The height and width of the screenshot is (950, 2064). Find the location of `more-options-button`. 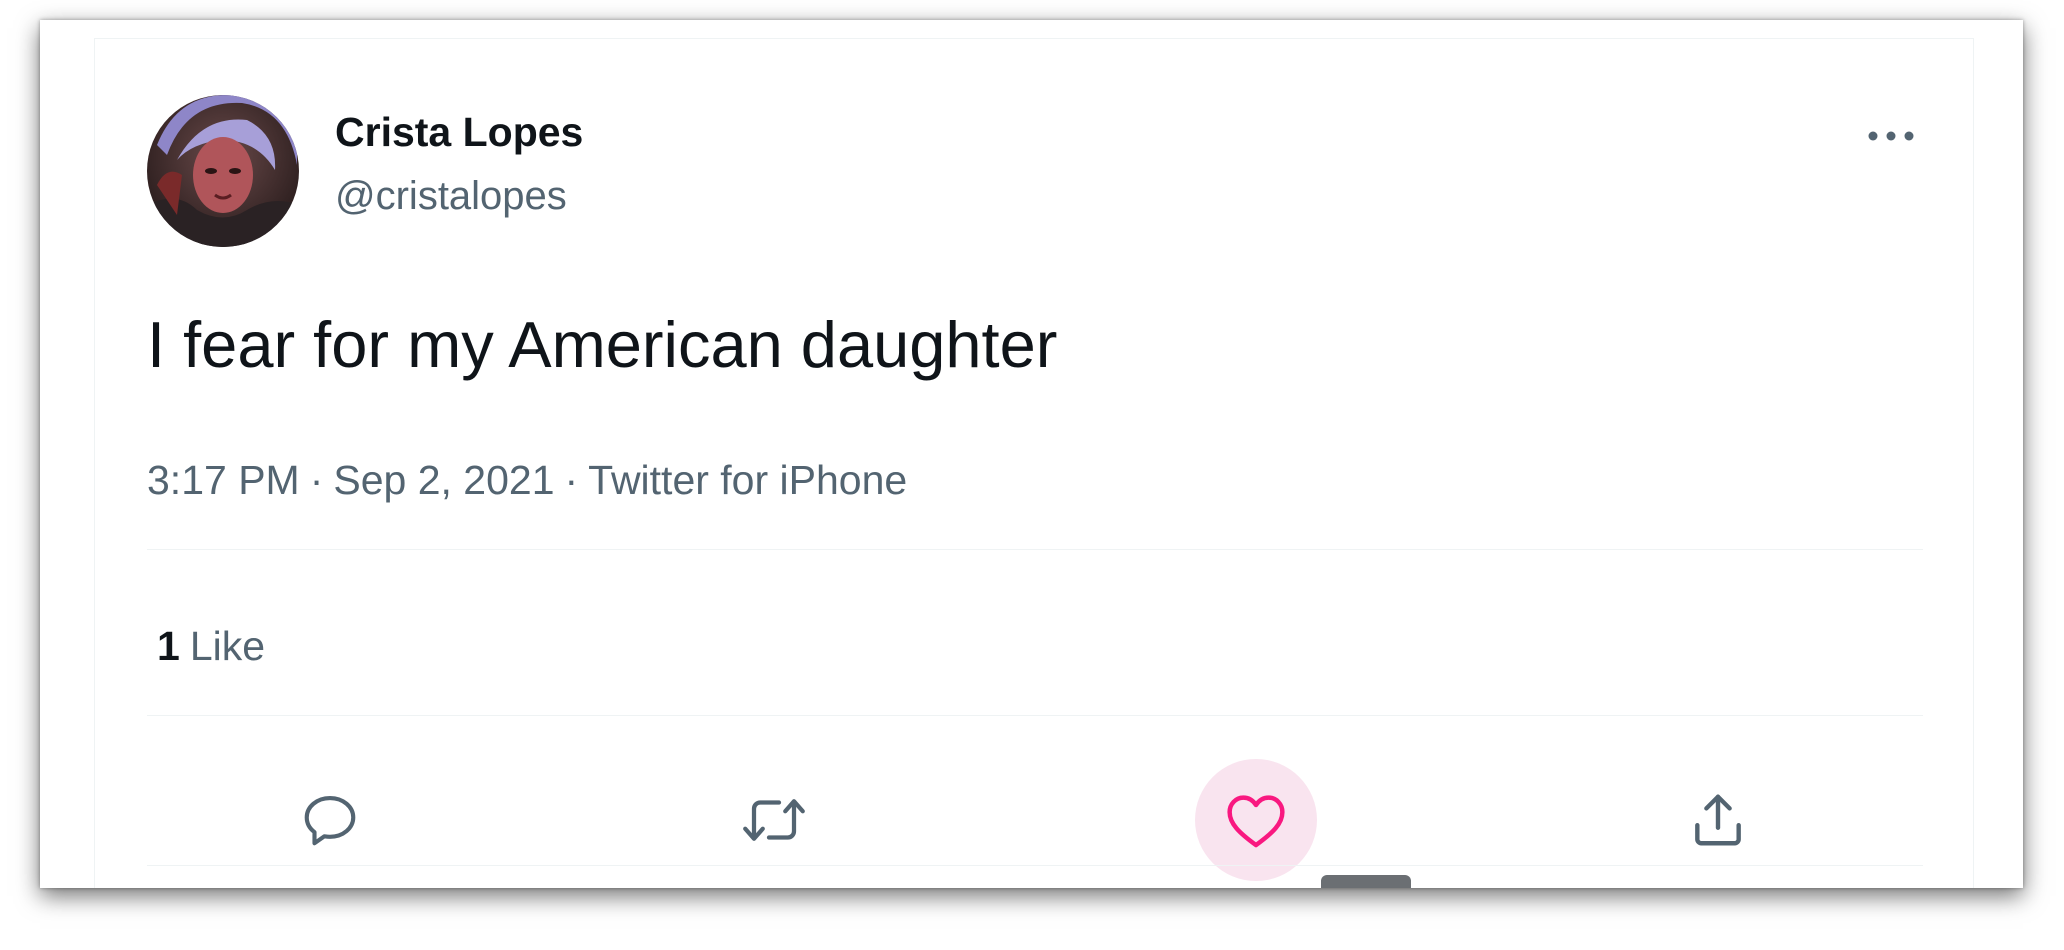

more-options-button is located at coordinates (1891, 136).